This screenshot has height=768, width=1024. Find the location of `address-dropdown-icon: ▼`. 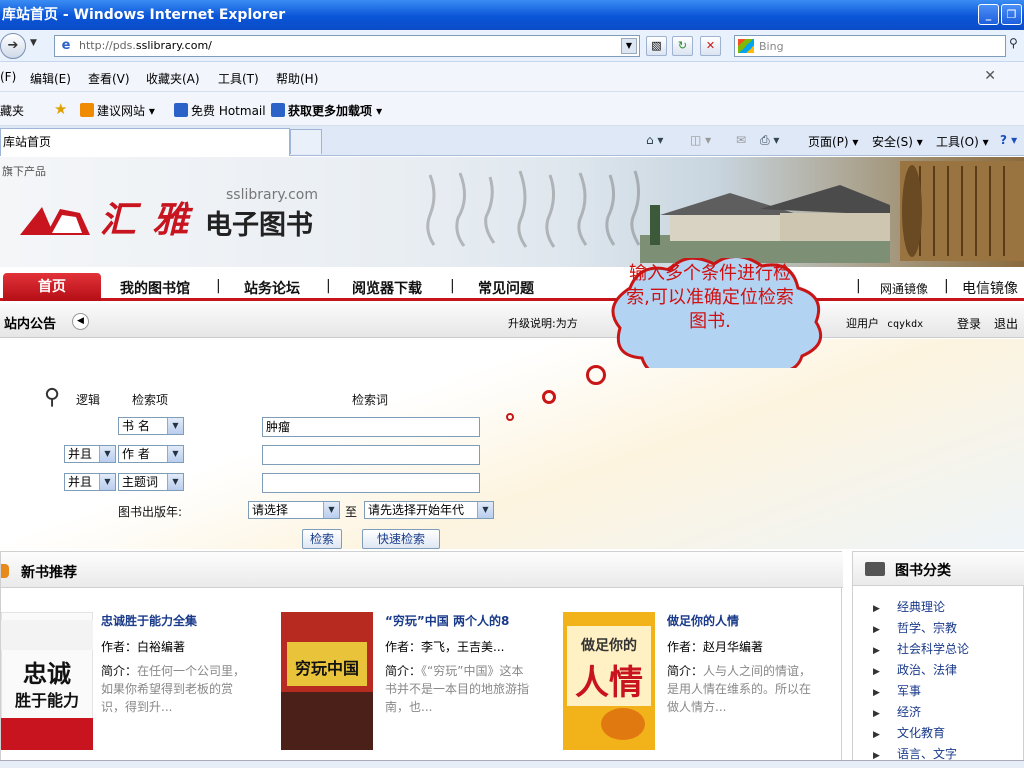

address-dropdown-icon: ▼ is located at coordinates (629, 46).